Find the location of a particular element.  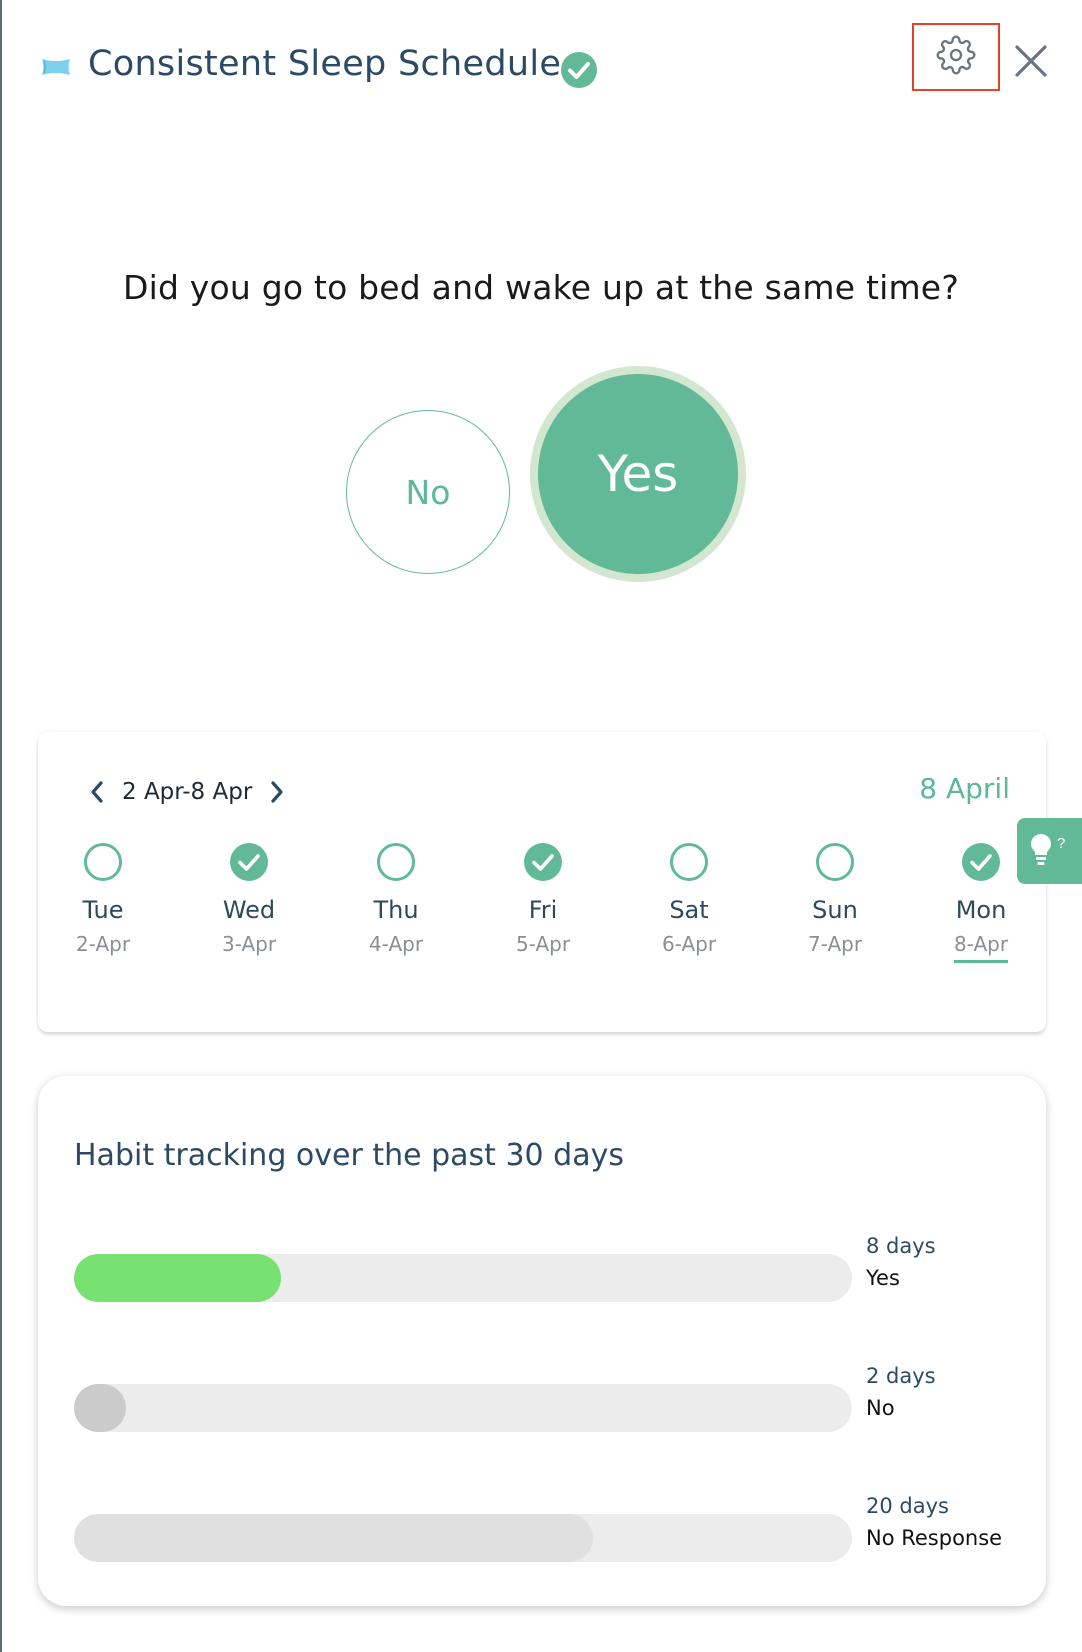

stat-label: No is located at coordinates (880, 1408).